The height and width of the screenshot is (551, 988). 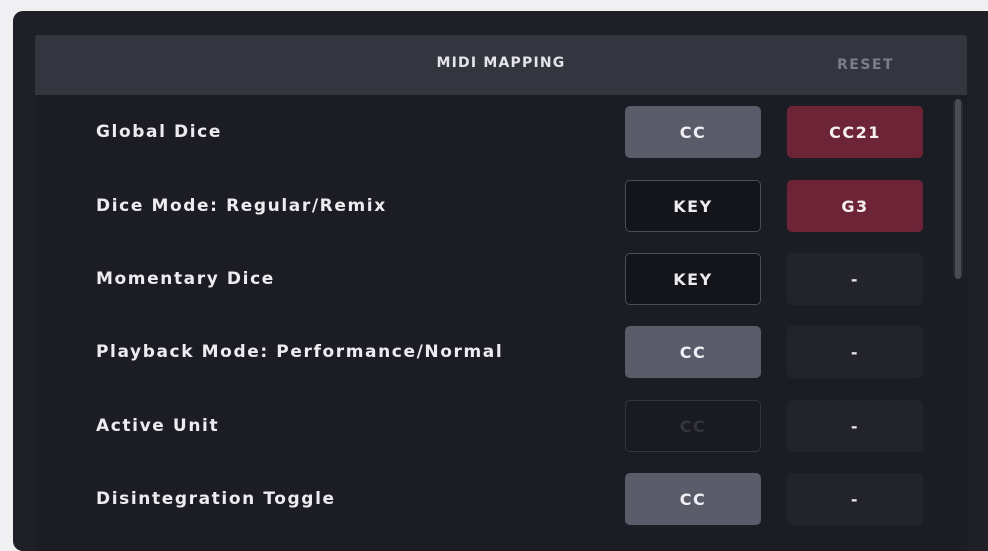 I want to click on reset-button: RESET, so click(x=865, y=65).